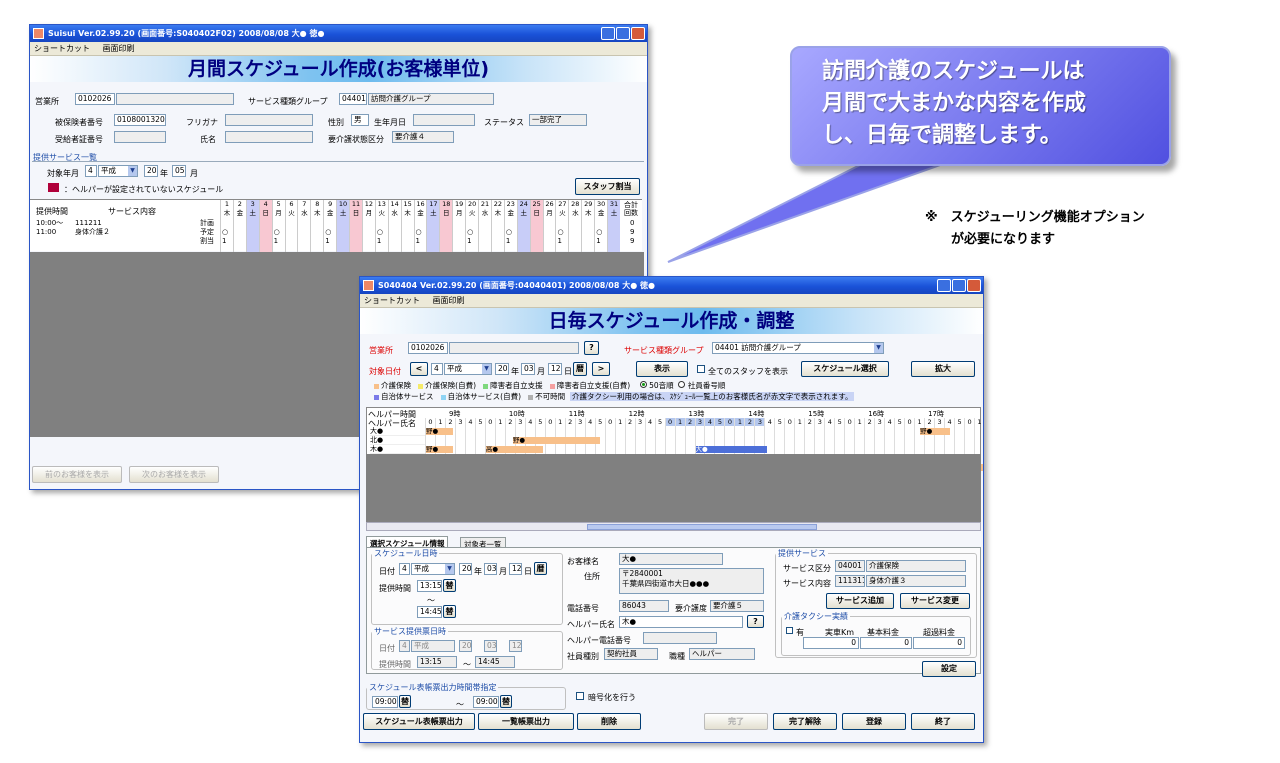 The width and height of the screenshot is (1280, 763). What do you see at coordinates (540, 568) in the screenshot?
I see `sched-calendar-button: 暦` at bounding box center [540, 568].